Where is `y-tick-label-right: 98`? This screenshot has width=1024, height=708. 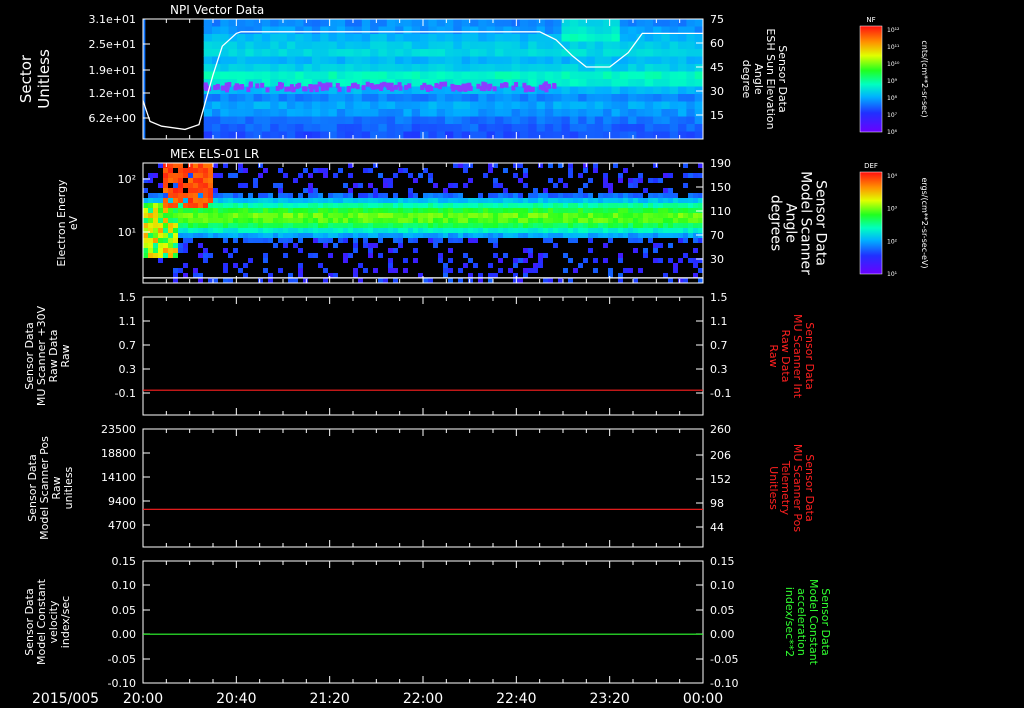 y-tick-label-right: 98 is located at coordinates (717, 503).